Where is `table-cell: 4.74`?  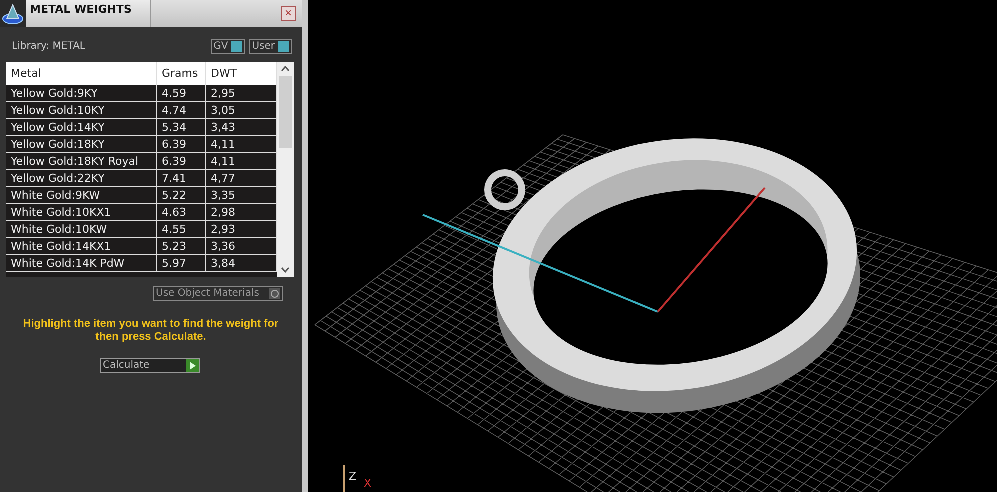
table-cell: 4.74 is located at coordinates (181, 110).